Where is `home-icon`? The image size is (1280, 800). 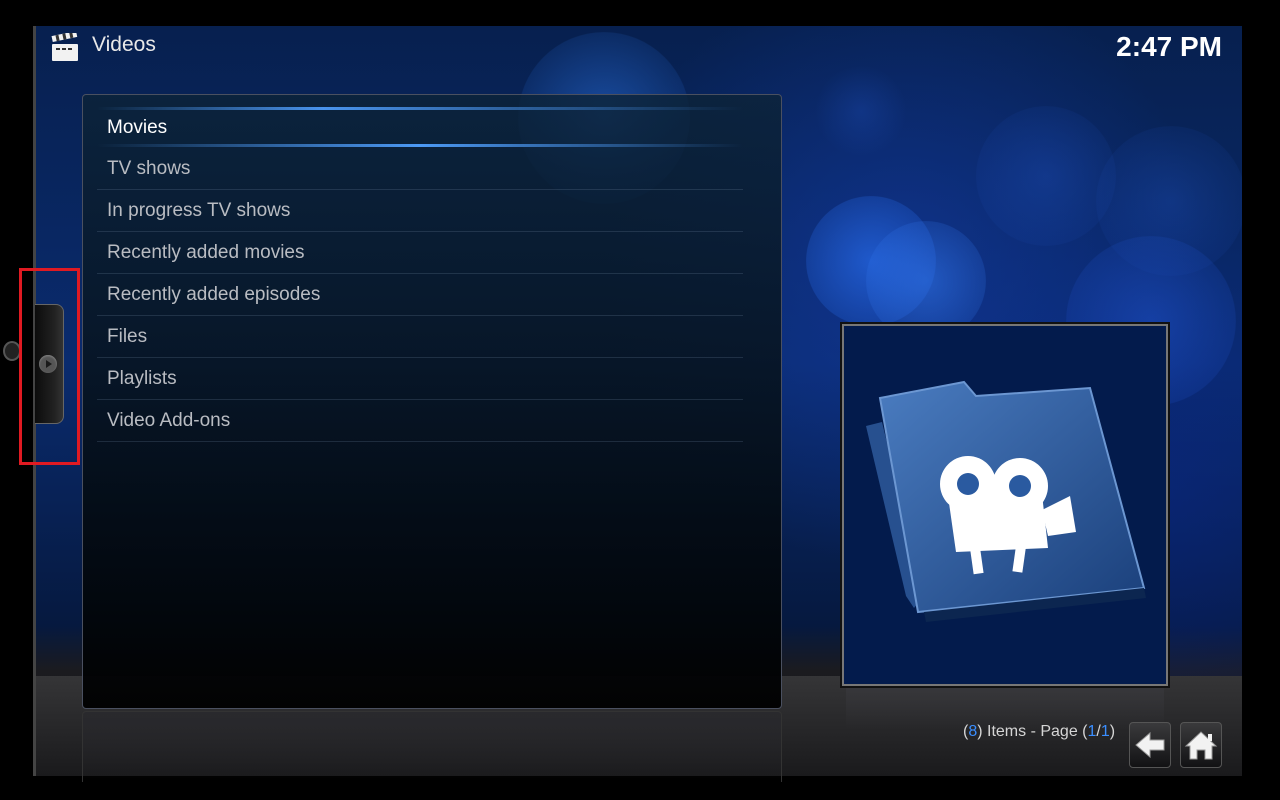 home-icon is located at coordinates (1201, 745).